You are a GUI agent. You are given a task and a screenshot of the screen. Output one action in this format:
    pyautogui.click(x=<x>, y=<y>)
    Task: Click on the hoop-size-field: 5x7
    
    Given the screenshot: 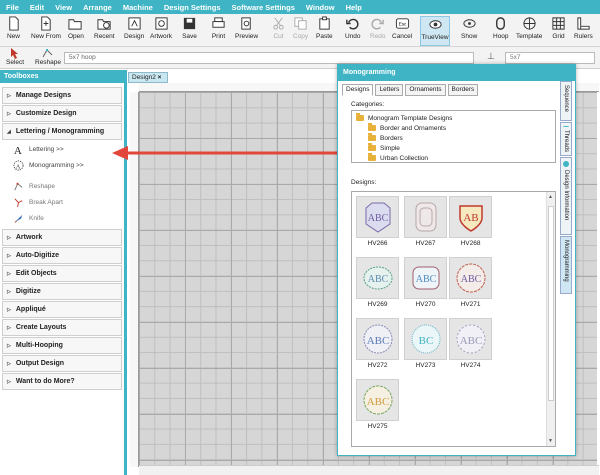 What is the action you would take?
    pyautogui.click(x=550, y=58)
    